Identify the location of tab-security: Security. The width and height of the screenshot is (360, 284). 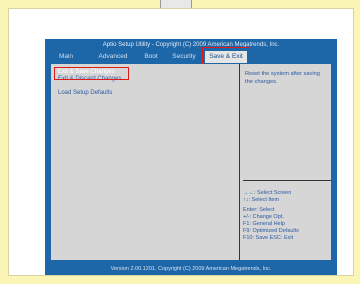
(184, 57).